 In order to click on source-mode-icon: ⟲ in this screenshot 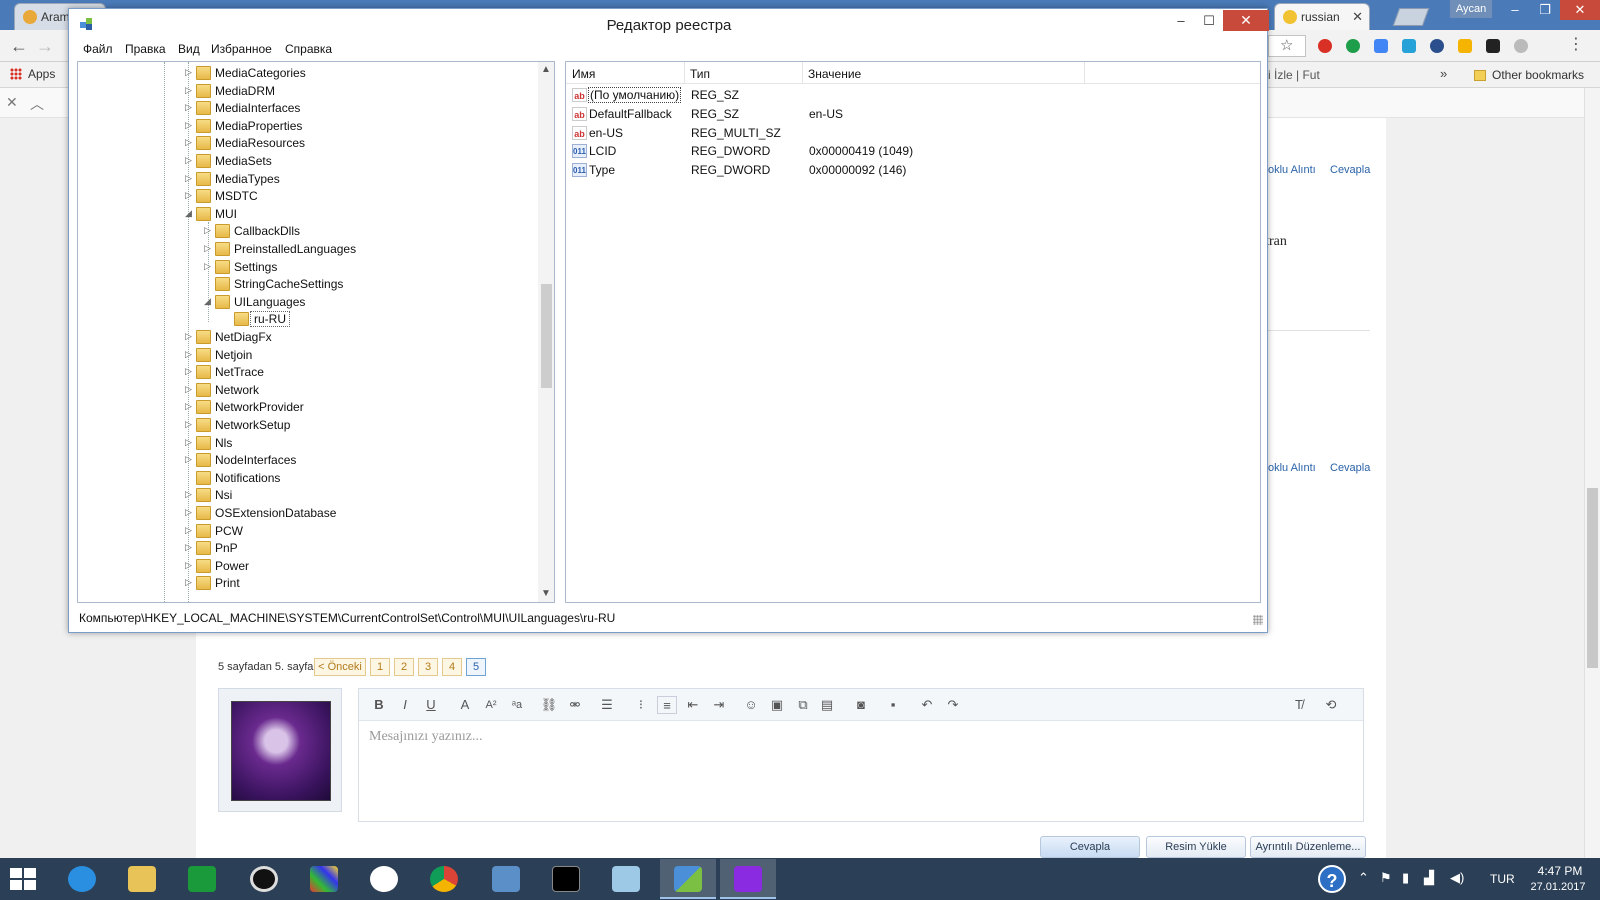, I will do `click(1331, 705)`.